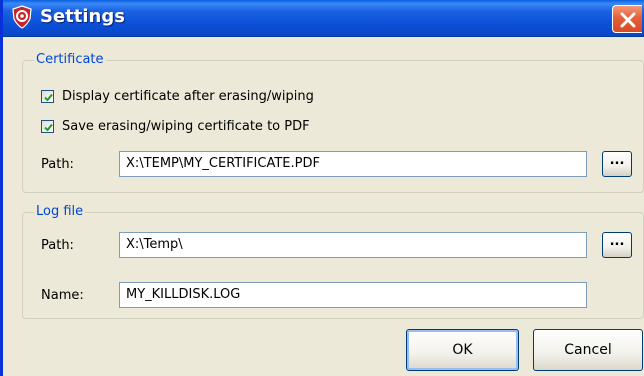 The image size is (644, 376). I want to click on certificate-group-legend: Certificate, so click(70, 60).